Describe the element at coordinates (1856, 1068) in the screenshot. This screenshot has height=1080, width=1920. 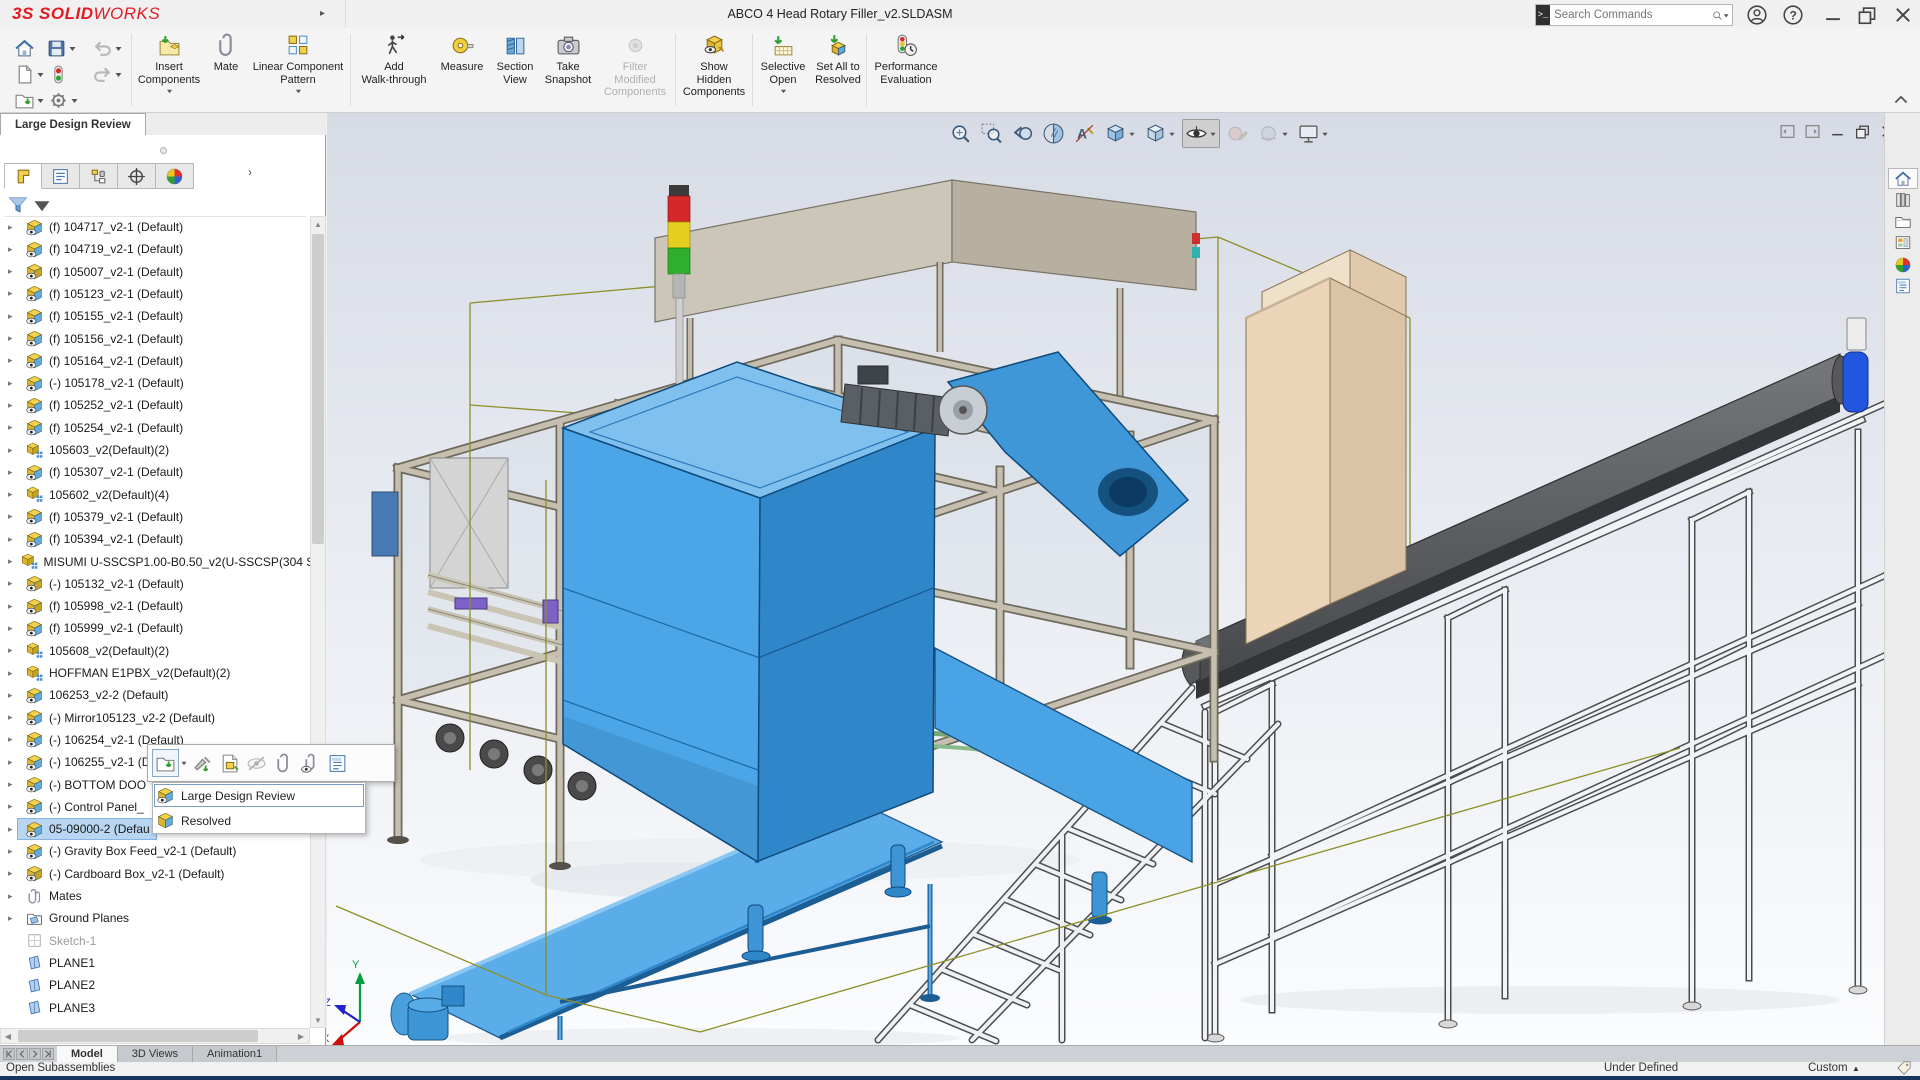
I see `configuration-caret-icon: ▲` at that location.